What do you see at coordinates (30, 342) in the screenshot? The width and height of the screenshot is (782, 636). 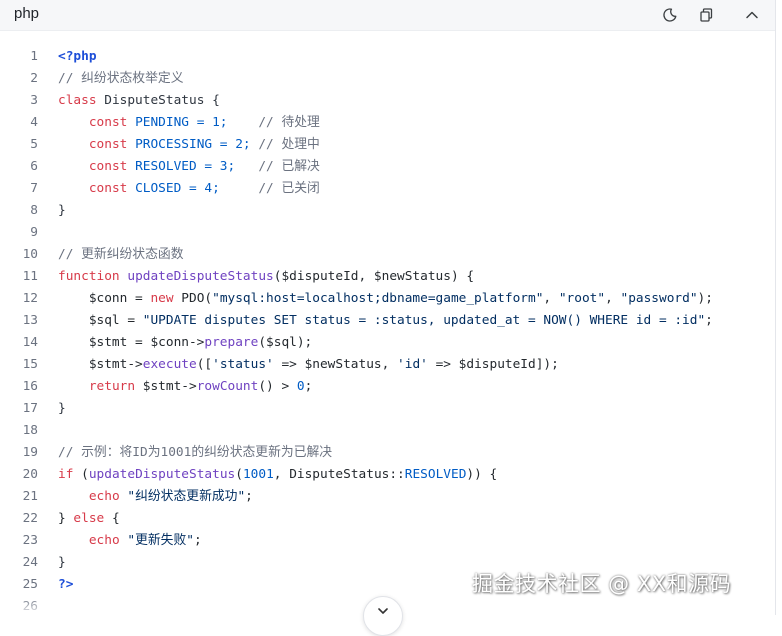 I see `line-number: 14` at bounding box center [30, 342].